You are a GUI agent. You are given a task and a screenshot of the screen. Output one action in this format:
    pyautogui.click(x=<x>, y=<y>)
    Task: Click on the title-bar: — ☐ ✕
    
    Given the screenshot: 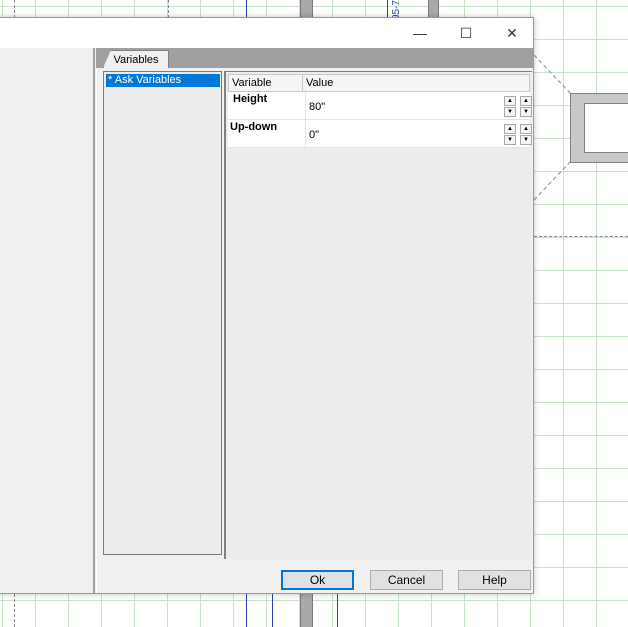 What is the action you would take?
    pyautogui.click(x=266, y=33)
    